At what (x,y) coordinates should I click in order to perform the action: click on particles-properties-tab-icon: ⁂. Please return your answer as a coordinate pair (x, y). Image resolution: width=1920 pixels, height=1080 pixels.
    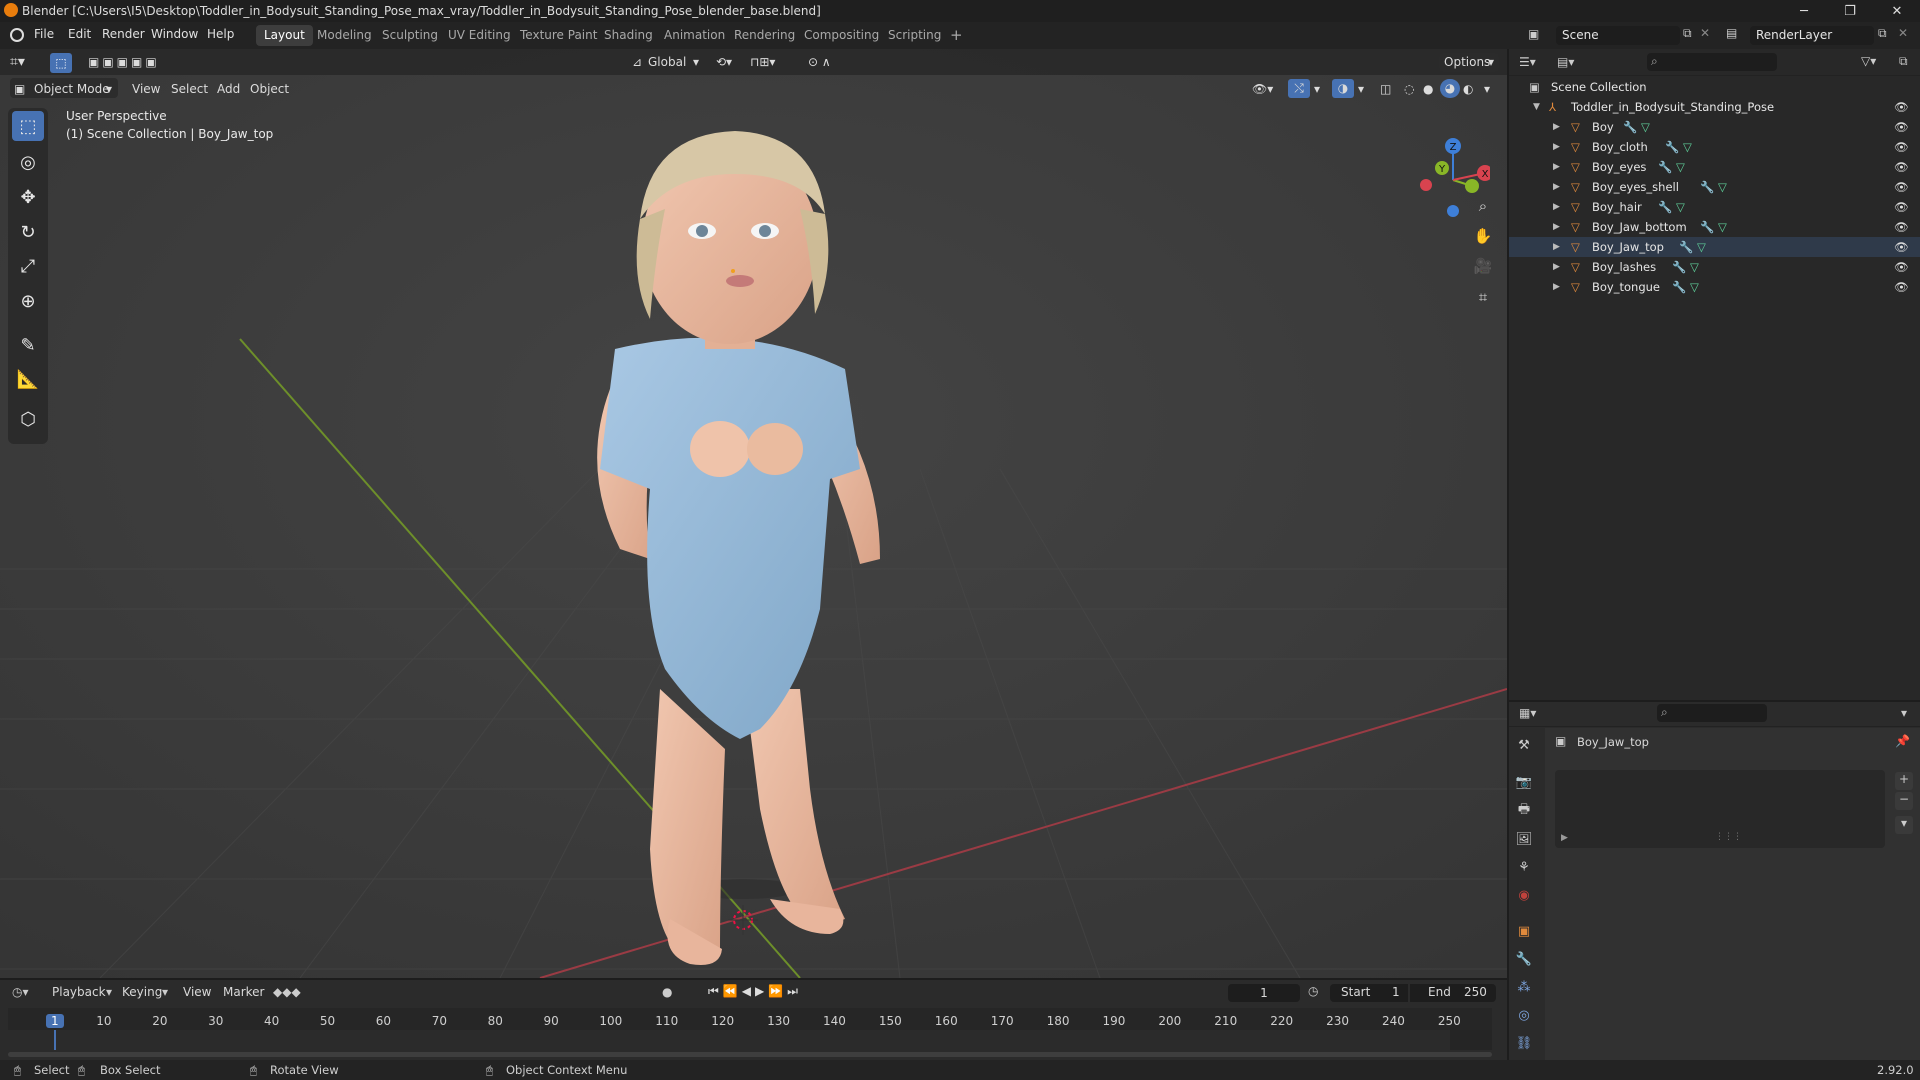
    Looking at the image, I should click on (1524, 987).